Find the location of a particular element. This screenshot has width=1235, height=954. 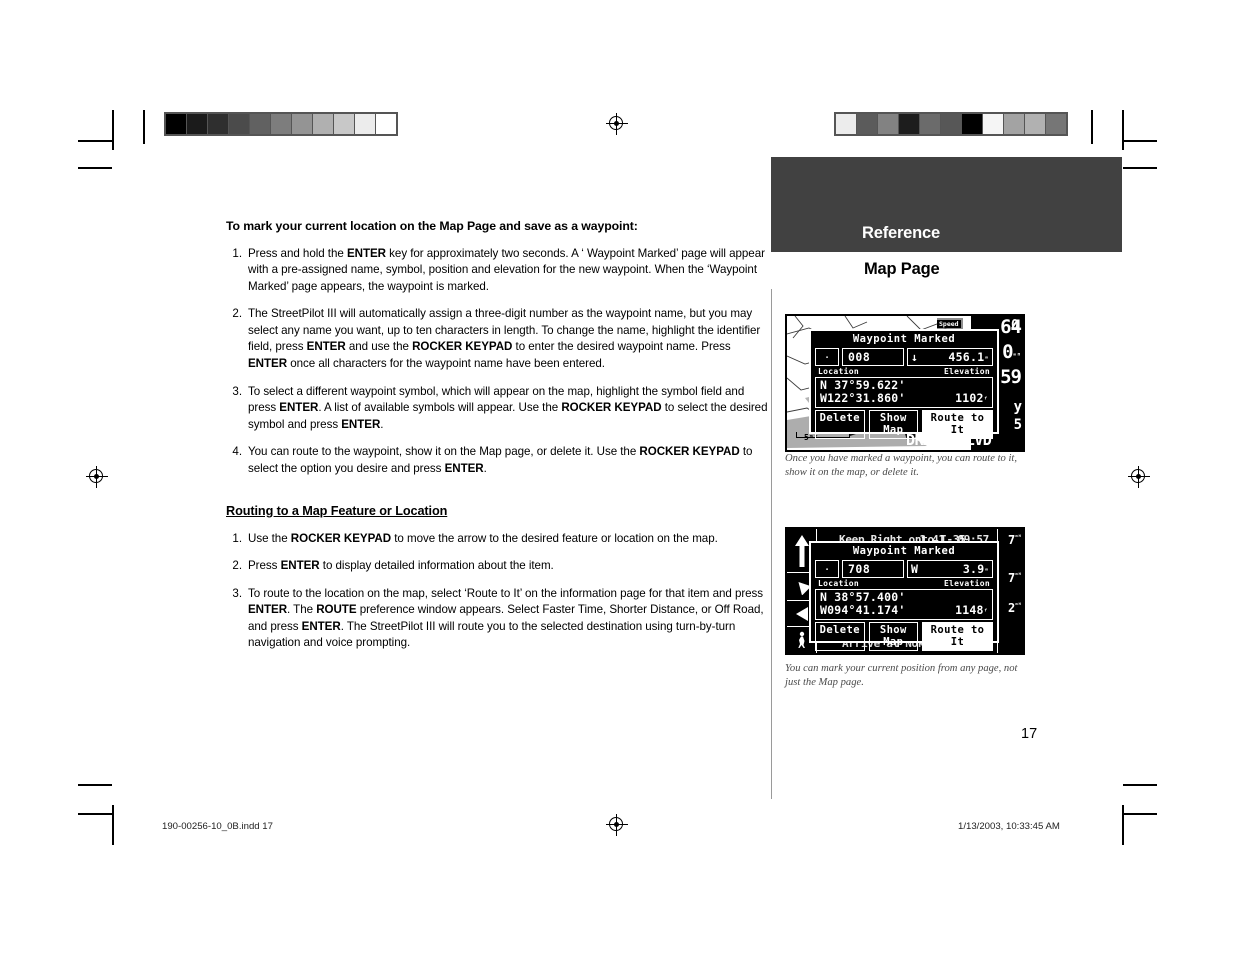

speed-decimal: 0 is located at coordinates (1015, 325).